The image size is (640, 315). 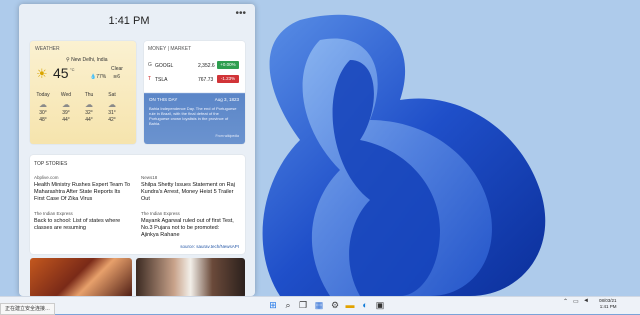 I want to click on wind-value: 6, so click(x=118, y=77).